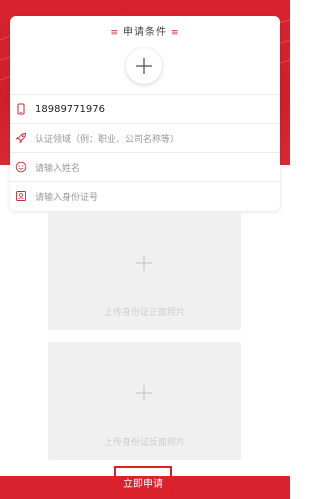 Image resolution: width=320 pixels, height=499 pixels. Describe the element at coordinates (144, 443) in the screenshot. I see `upload-back-label: 上传身份证反面照片` at that location.